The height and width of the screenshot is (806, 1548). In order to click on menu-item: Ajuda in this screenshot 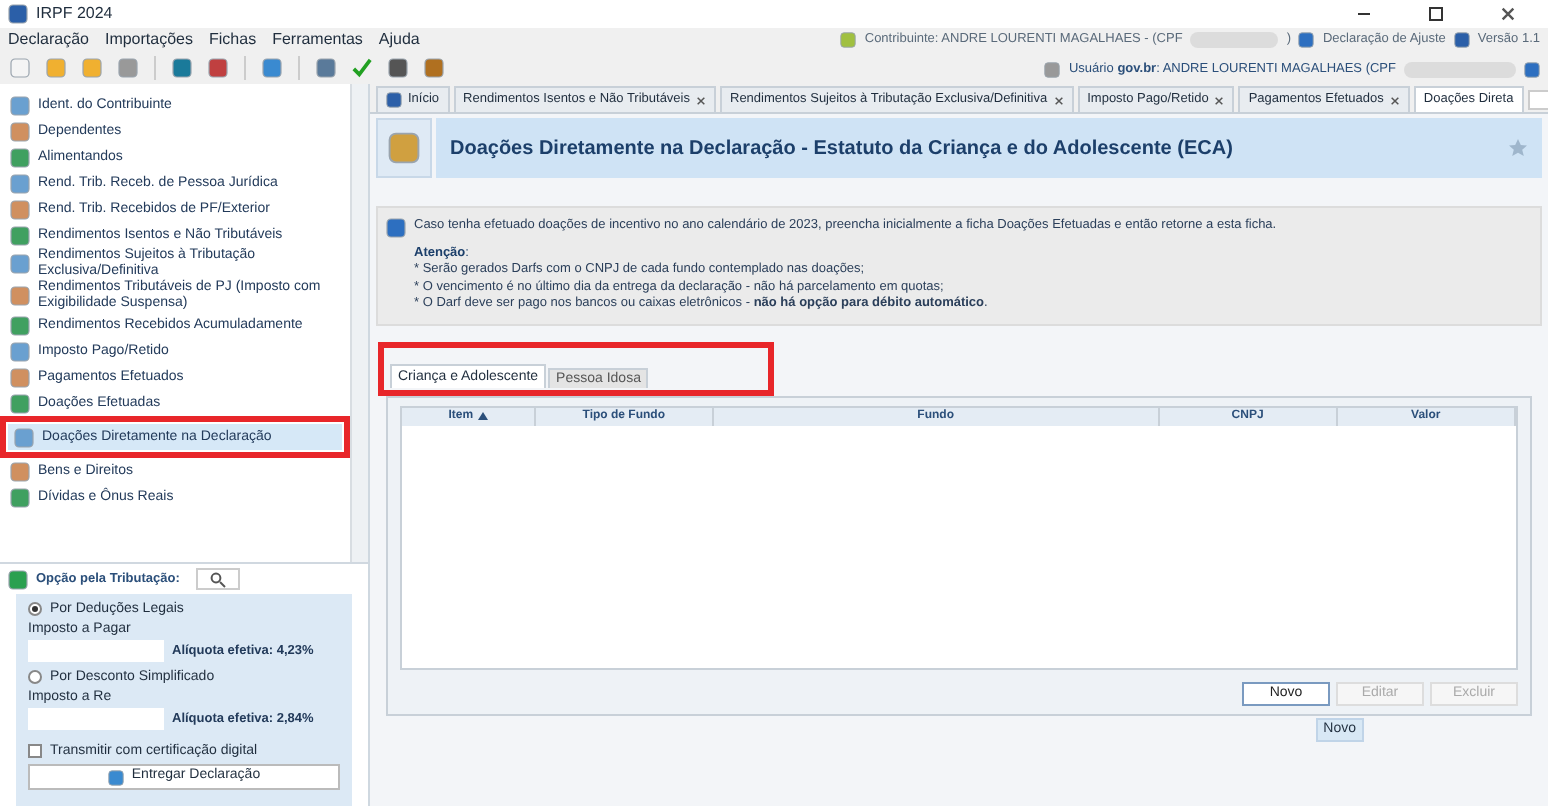, I will do `click(399, 40)`.